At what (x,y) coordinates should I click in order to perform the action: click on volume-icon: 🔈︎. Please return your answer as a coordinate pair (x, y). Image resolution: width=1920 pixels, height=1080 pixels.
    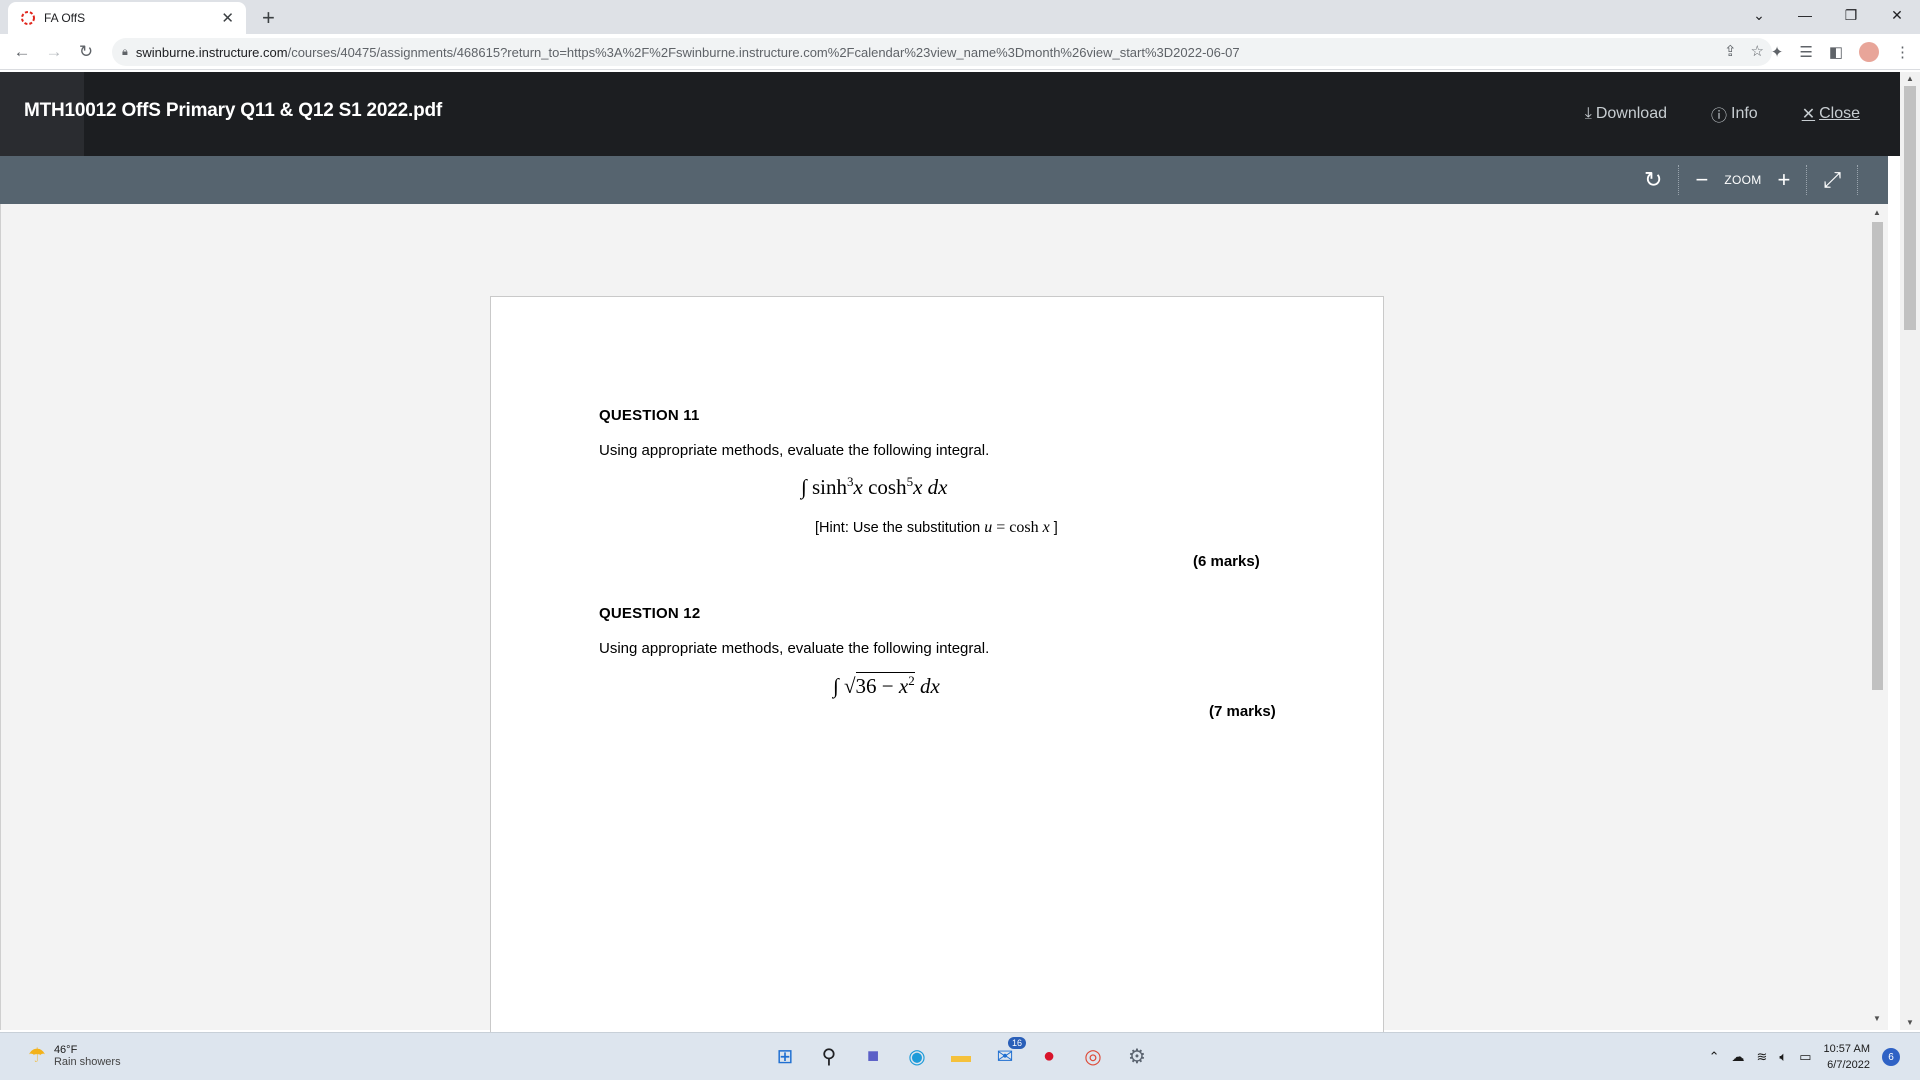
    Looking at the image, I should click on (1783, 1057).